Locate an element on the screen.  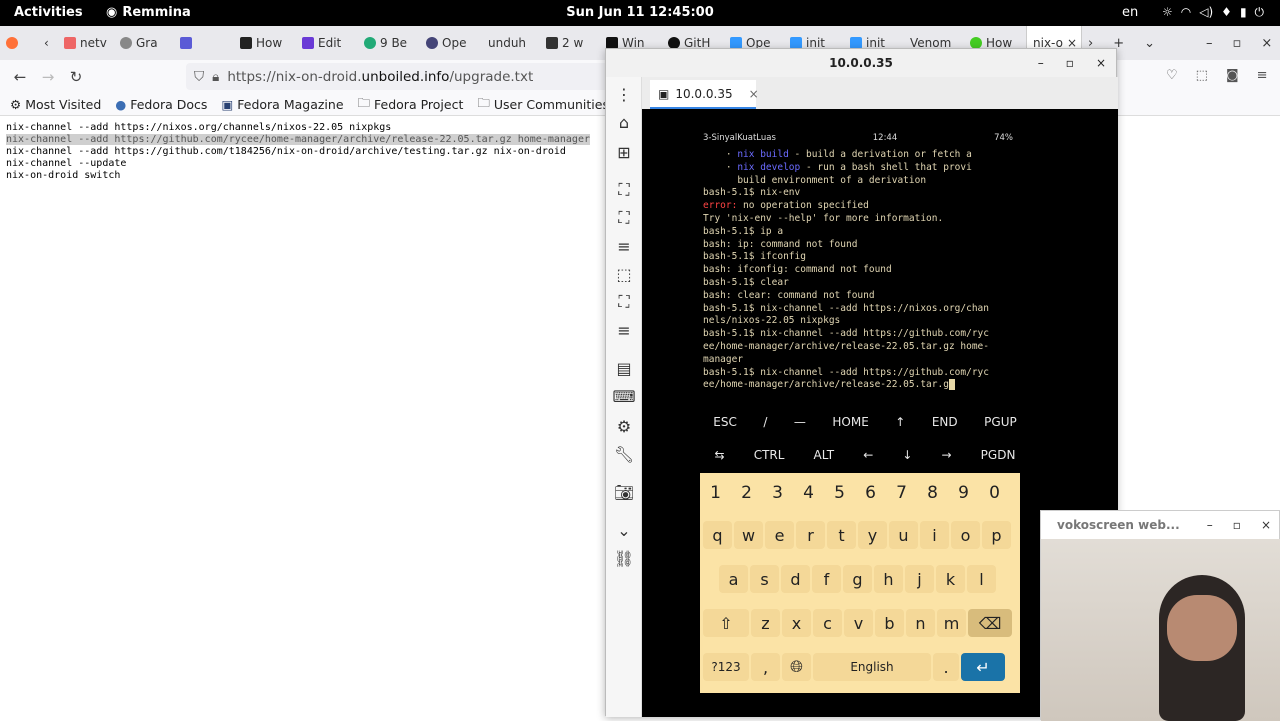
tab: How is located at coordinates (265, 43).